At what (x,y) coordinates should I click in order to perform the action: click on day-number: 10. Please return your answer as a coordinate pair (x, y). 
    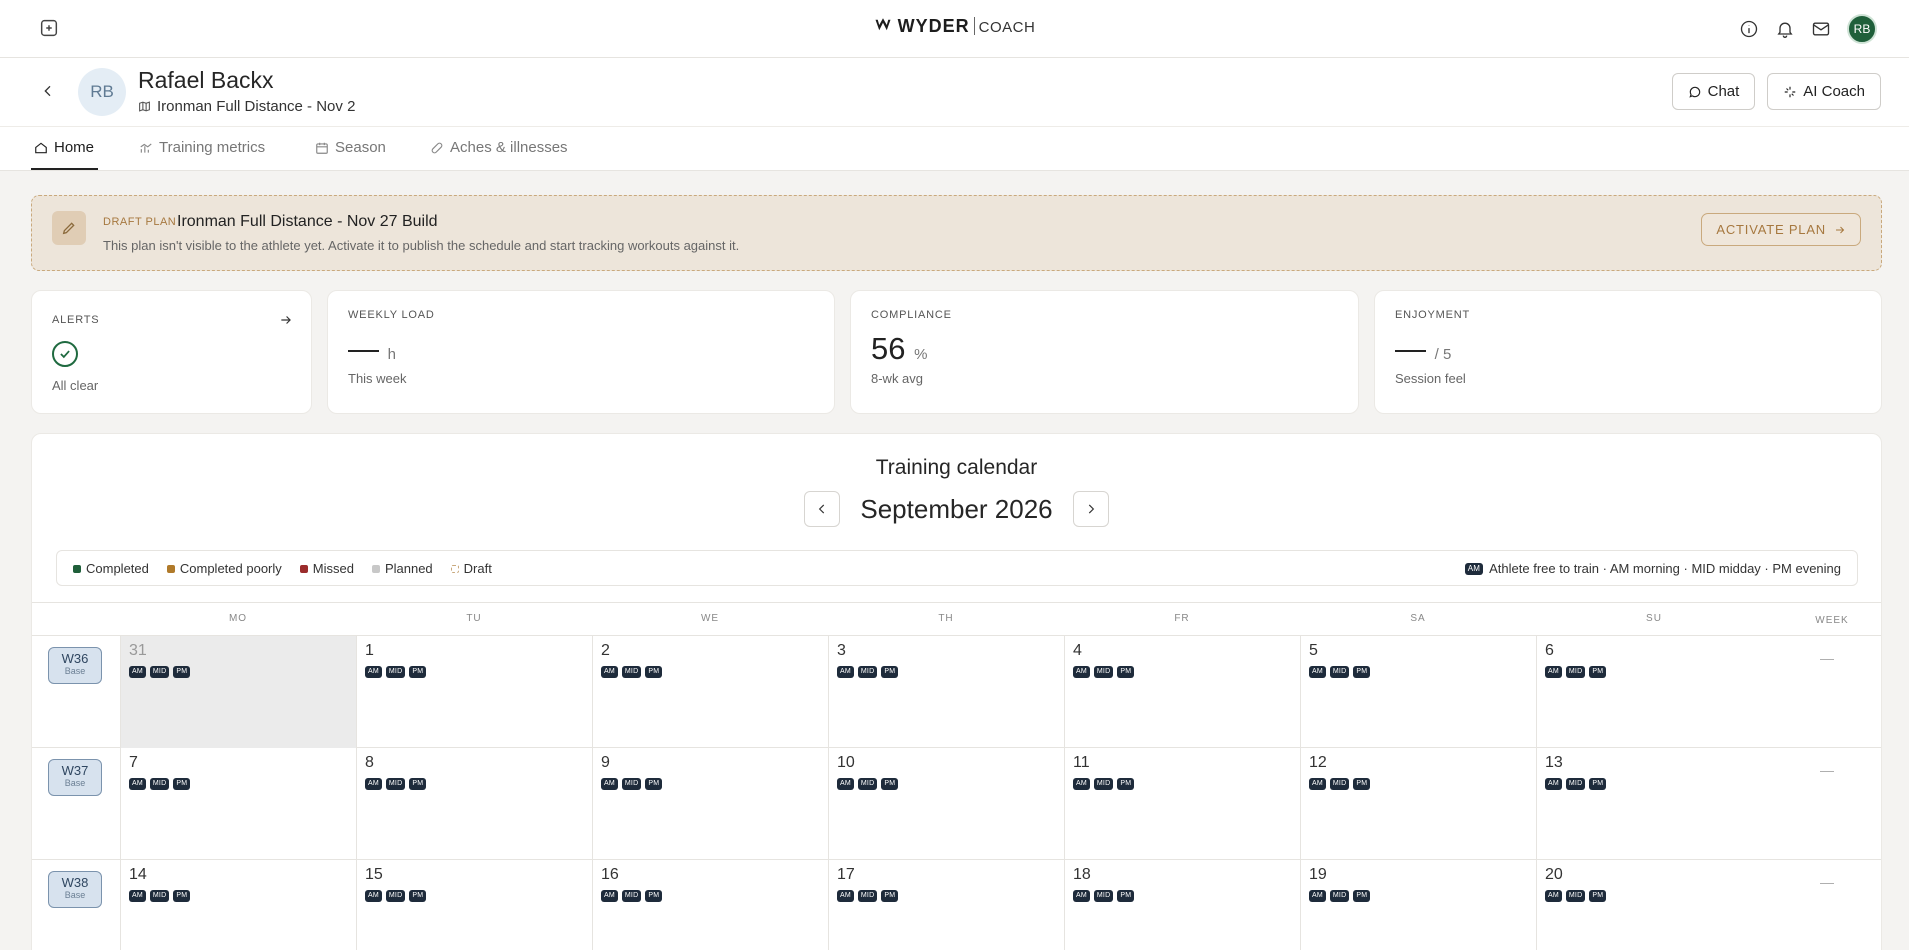
    Looking at the image, I should click on (846, 762).